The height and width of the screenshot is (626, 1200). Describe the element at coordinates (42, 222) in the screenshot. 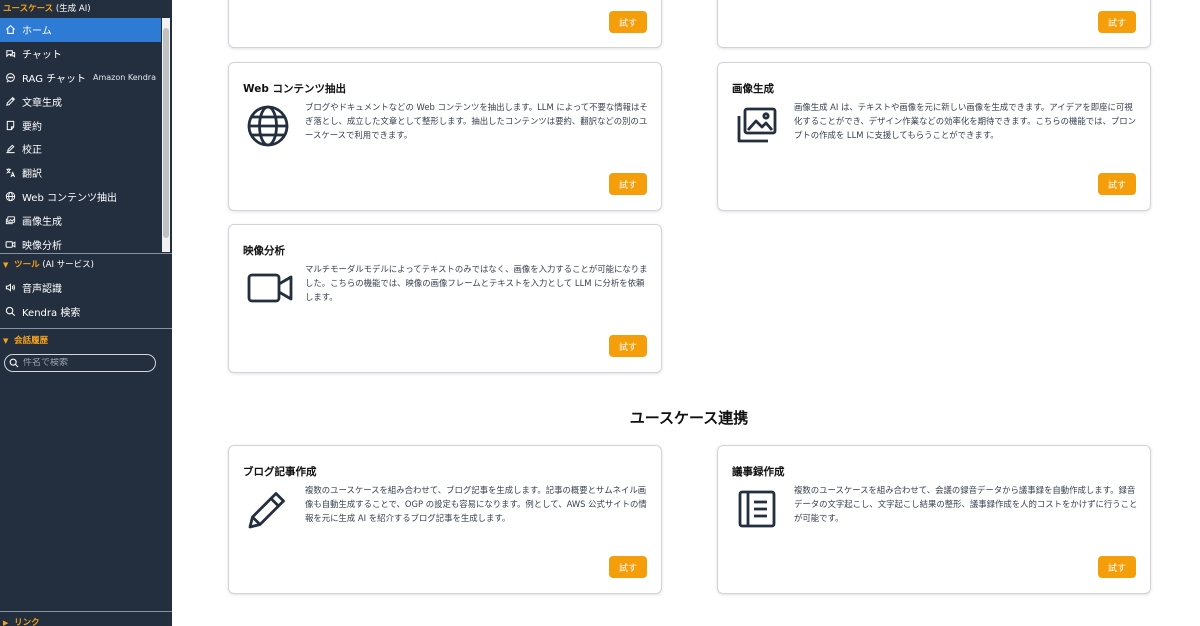

I see `sidebar-item-label: 画像生成` at that location.